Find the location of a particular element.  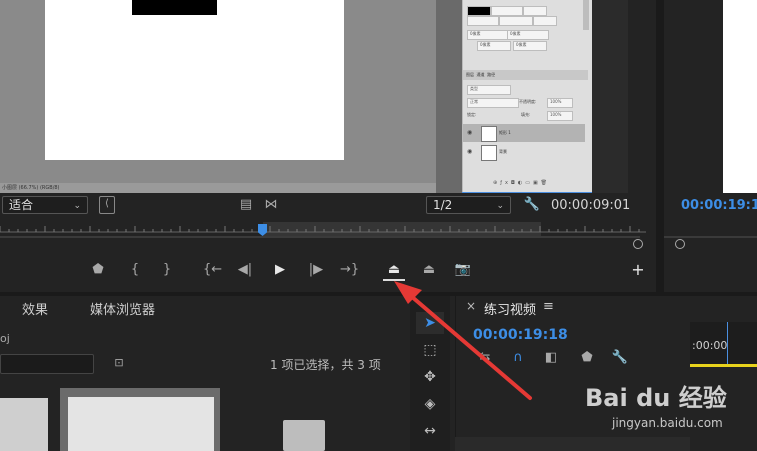

scrub-bar is located at coordinates (320, 237).